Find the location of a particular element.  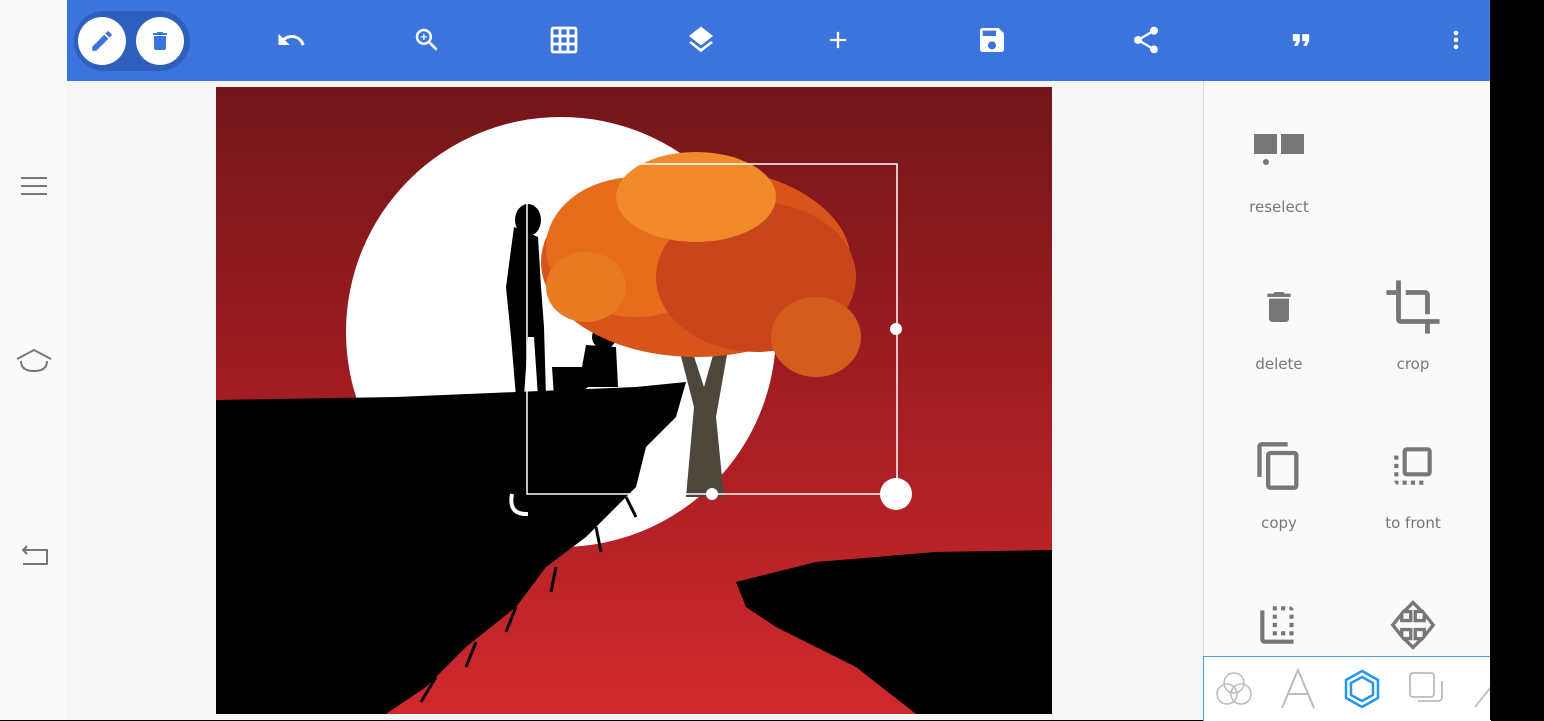

home-icon is located at coordinates (33, 360).